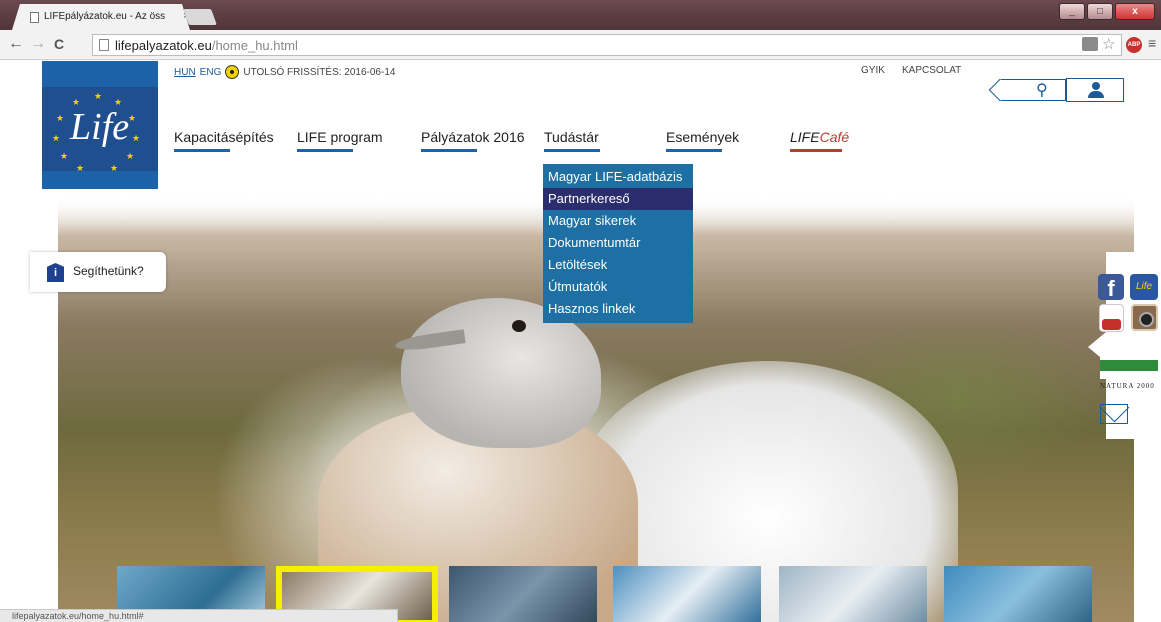 This screenshot has height=622, width=1161. Describe the element at coordinates (319, 72) in the screenshot. I see `last-update-text: UTOLSÓ FRISSÍTÉS: 2016-06-14` at that location.